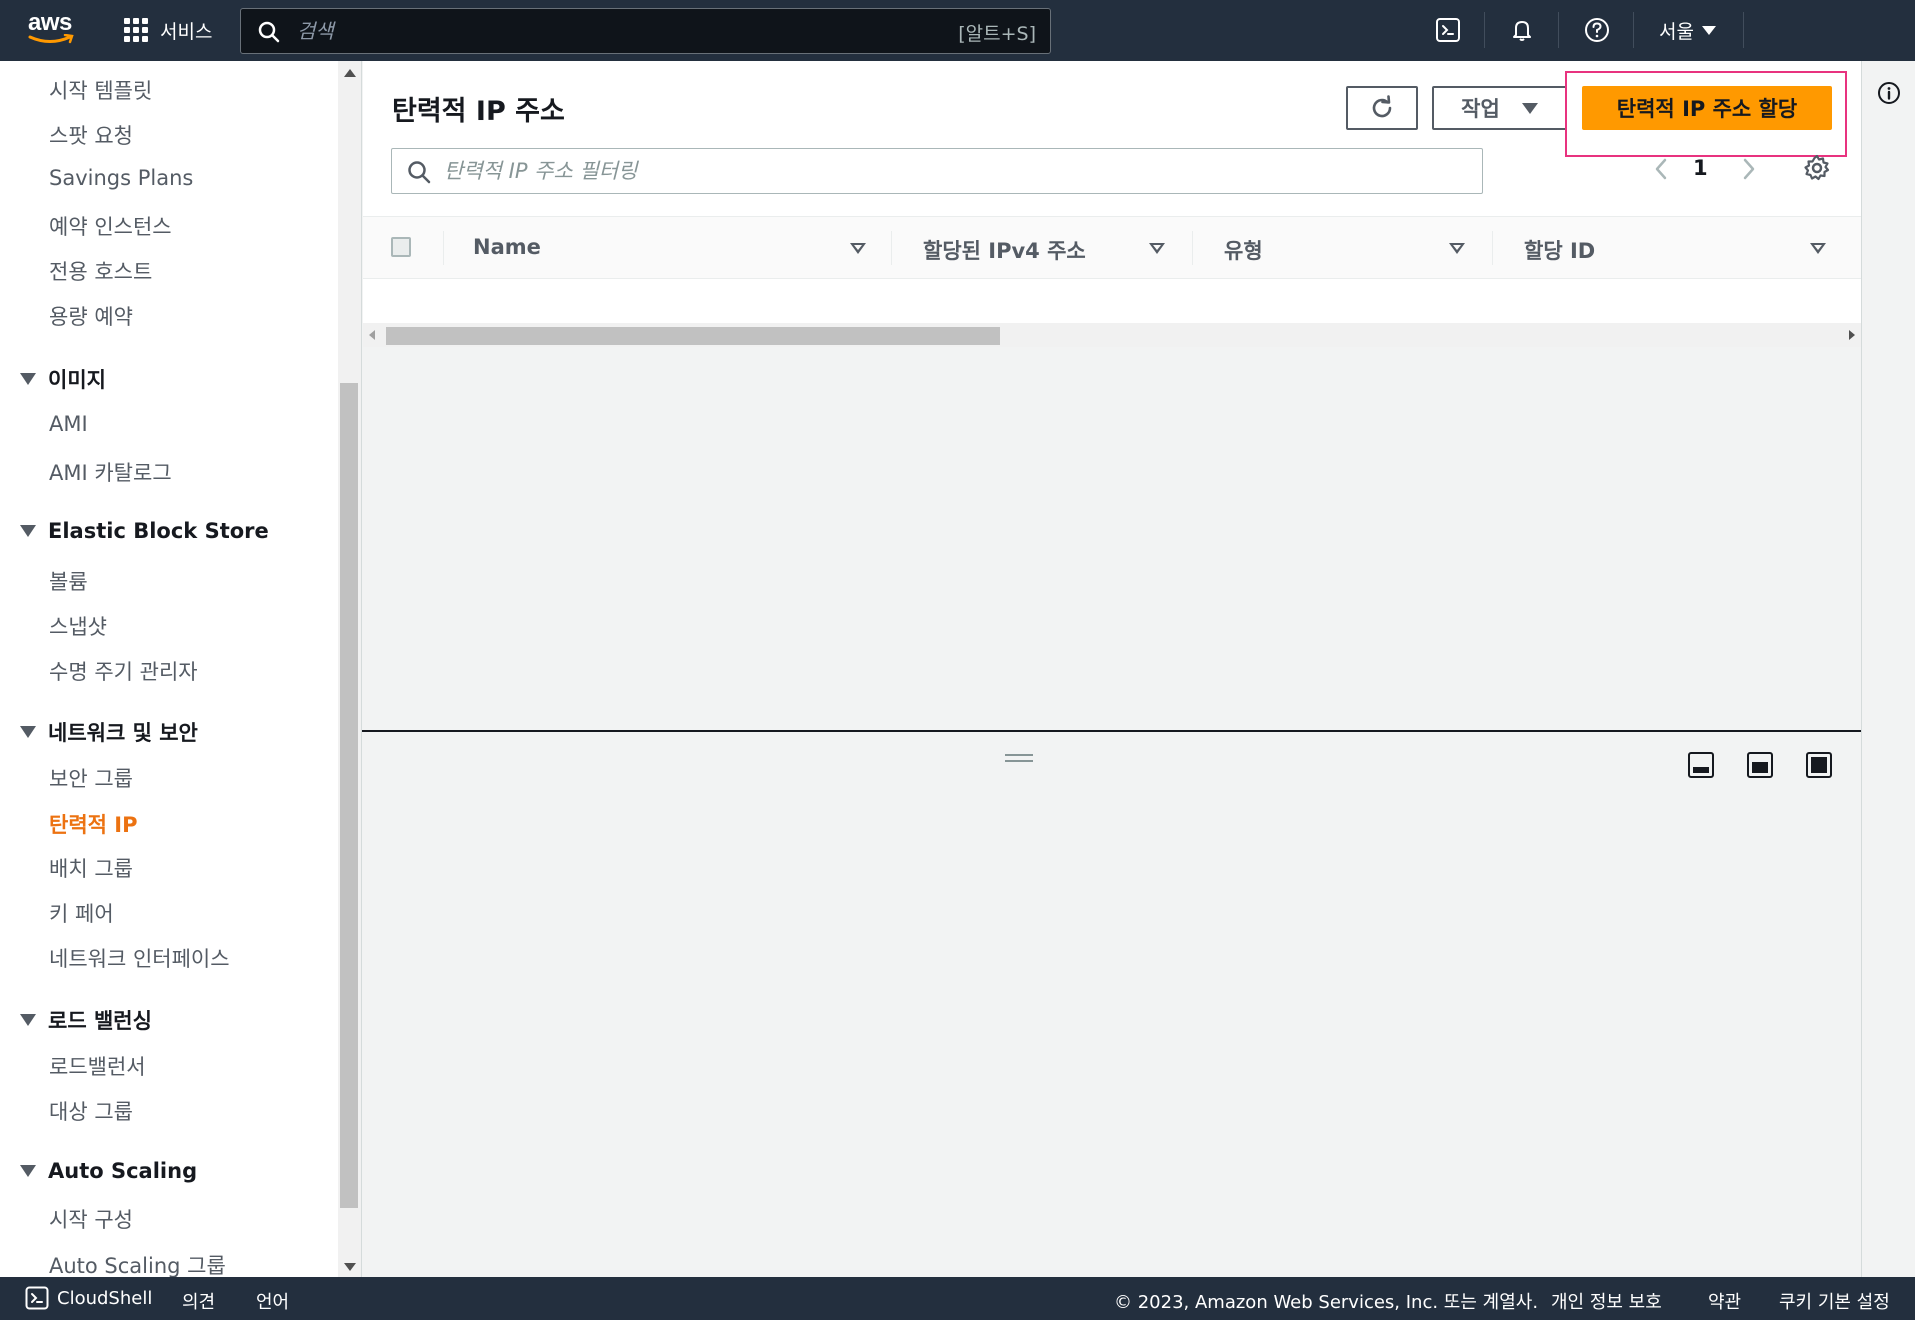 The width and height of the screenshot is (1915, 1320). What do you see at coordinates (1676, 31) in the screenshot?
I see `region-label: 서울` at bounding box center [1676, 31].